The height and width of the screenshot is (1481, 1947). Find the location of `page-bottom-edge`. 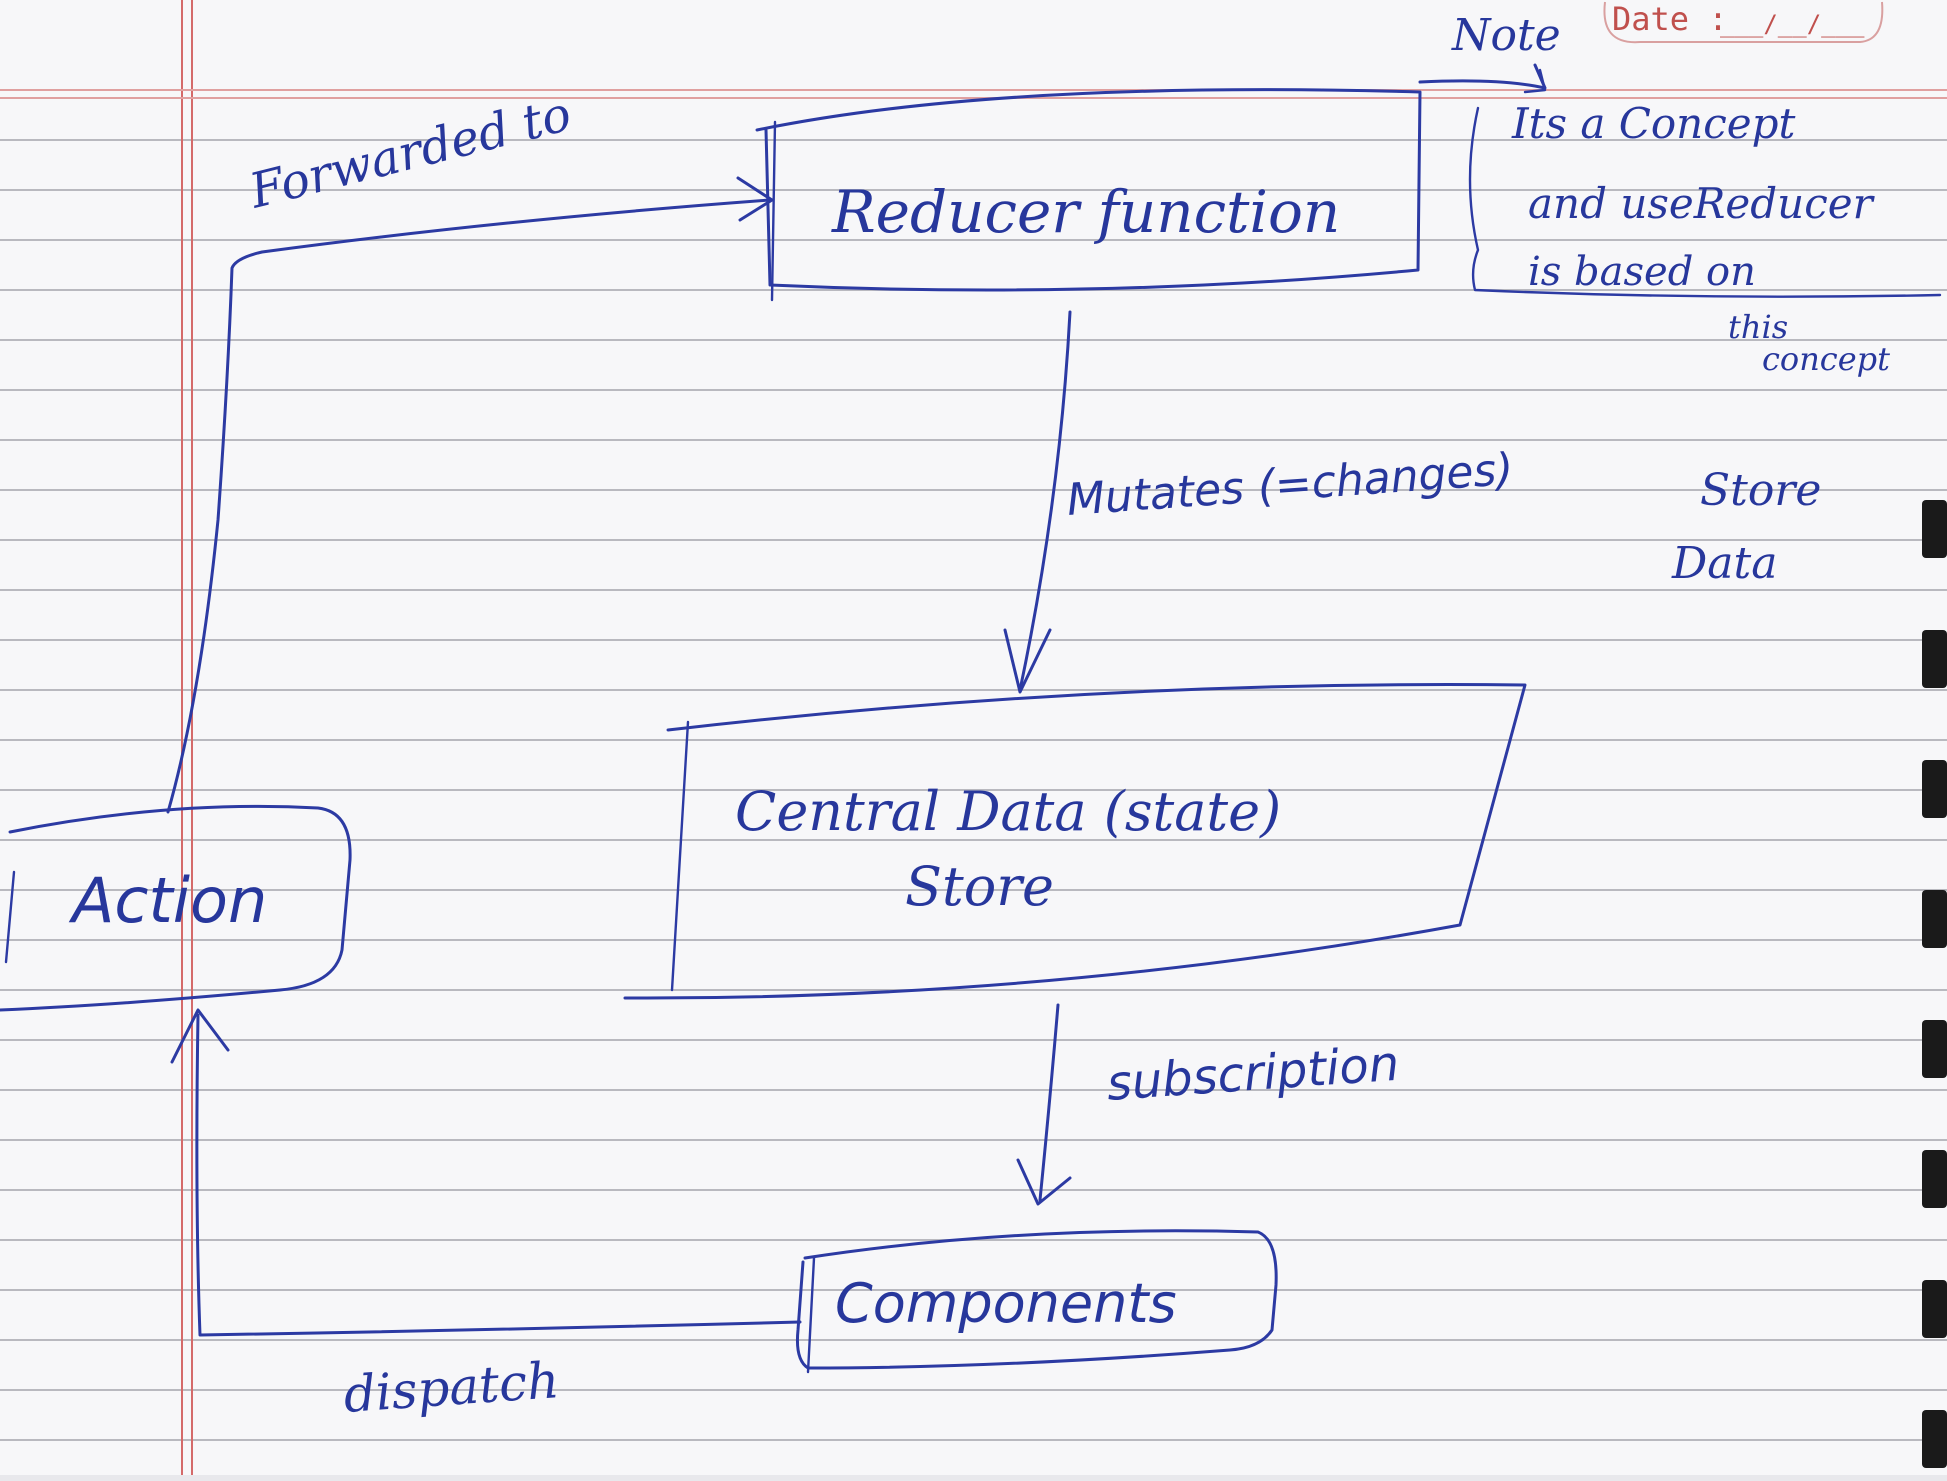

page-bottom-edge is located at coordinates (973, 1478).